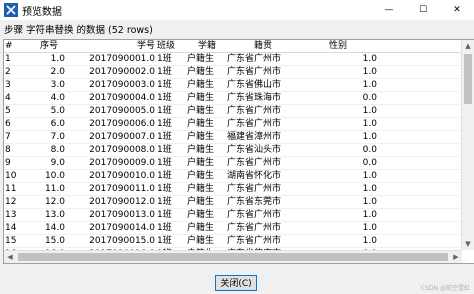  What do you see at coordinates (445, 288) in the screenshot?
I see `watermark: CSDN @前空雪虹` at bounding box center [445, 288].